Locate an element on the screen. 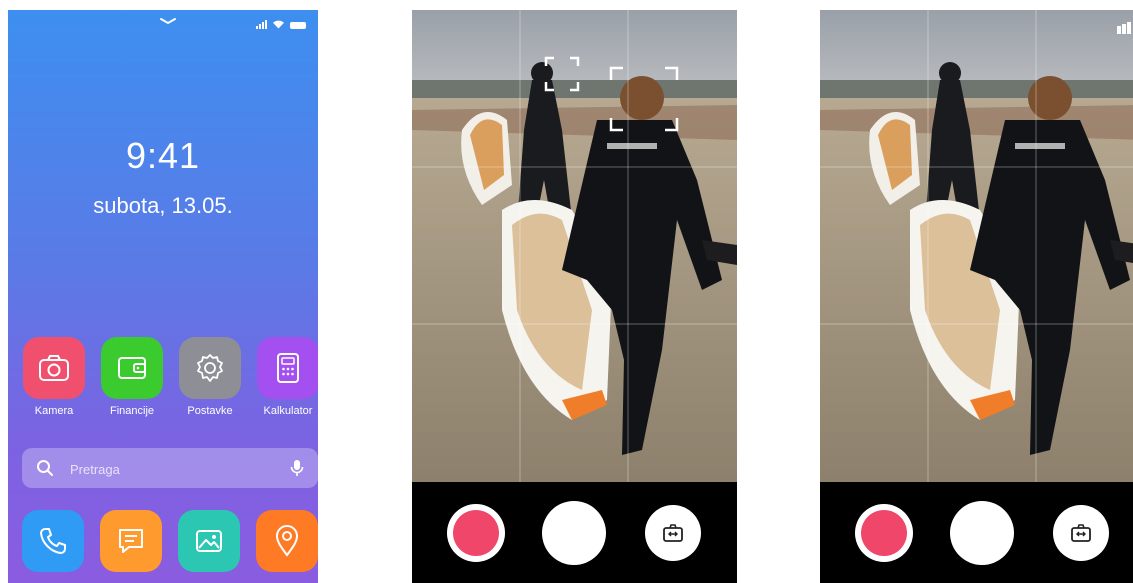  microphone-icon is located at coordinates (297, 468).